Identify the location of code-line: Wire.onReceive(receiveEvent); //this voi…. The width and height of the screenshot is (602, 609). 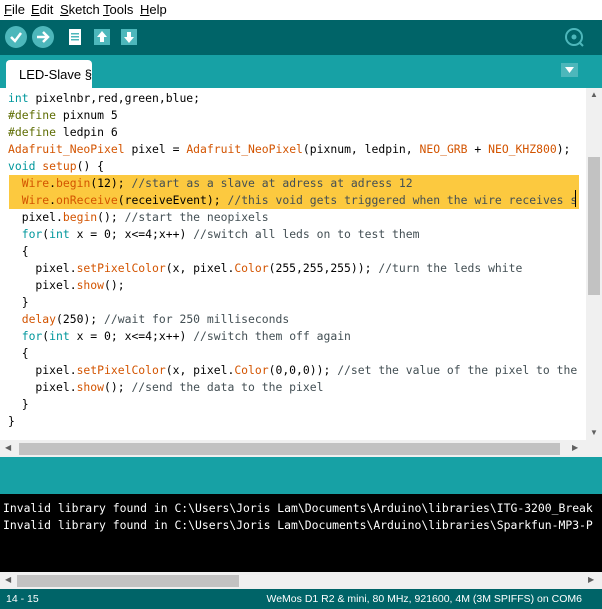
(293, 200).